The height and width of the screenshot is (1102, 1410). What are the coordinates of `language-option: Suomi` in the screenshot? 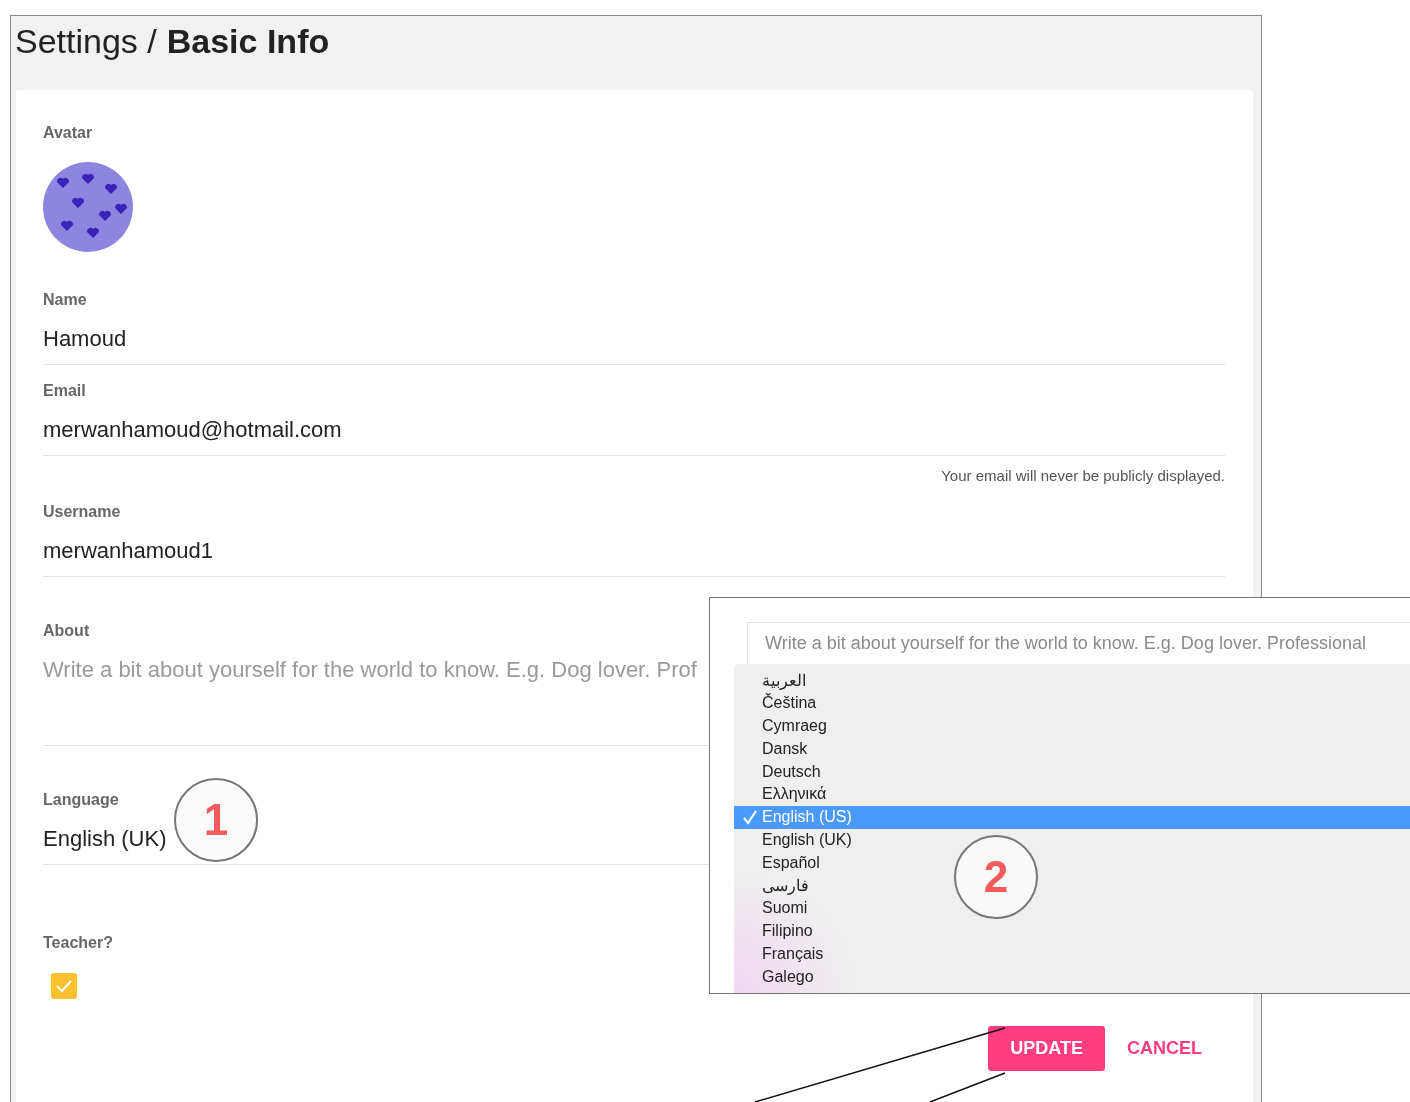 It's located at (785, 908).